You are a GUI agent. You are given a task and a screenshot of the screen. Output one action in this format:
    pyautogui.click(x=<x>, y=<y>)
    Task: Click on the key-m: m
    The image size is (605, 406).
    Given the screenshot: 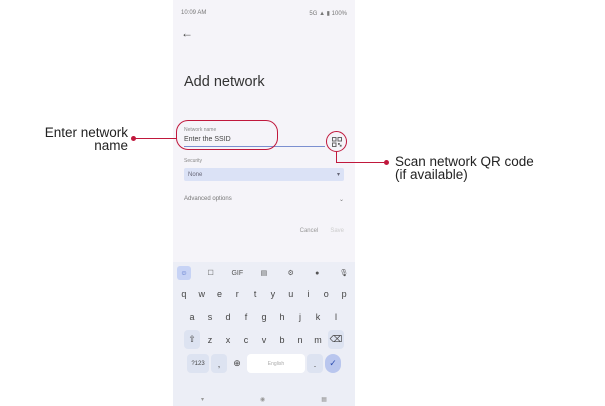 What is the action you would take?
    pyautogui.click(x=318, y=339)
    